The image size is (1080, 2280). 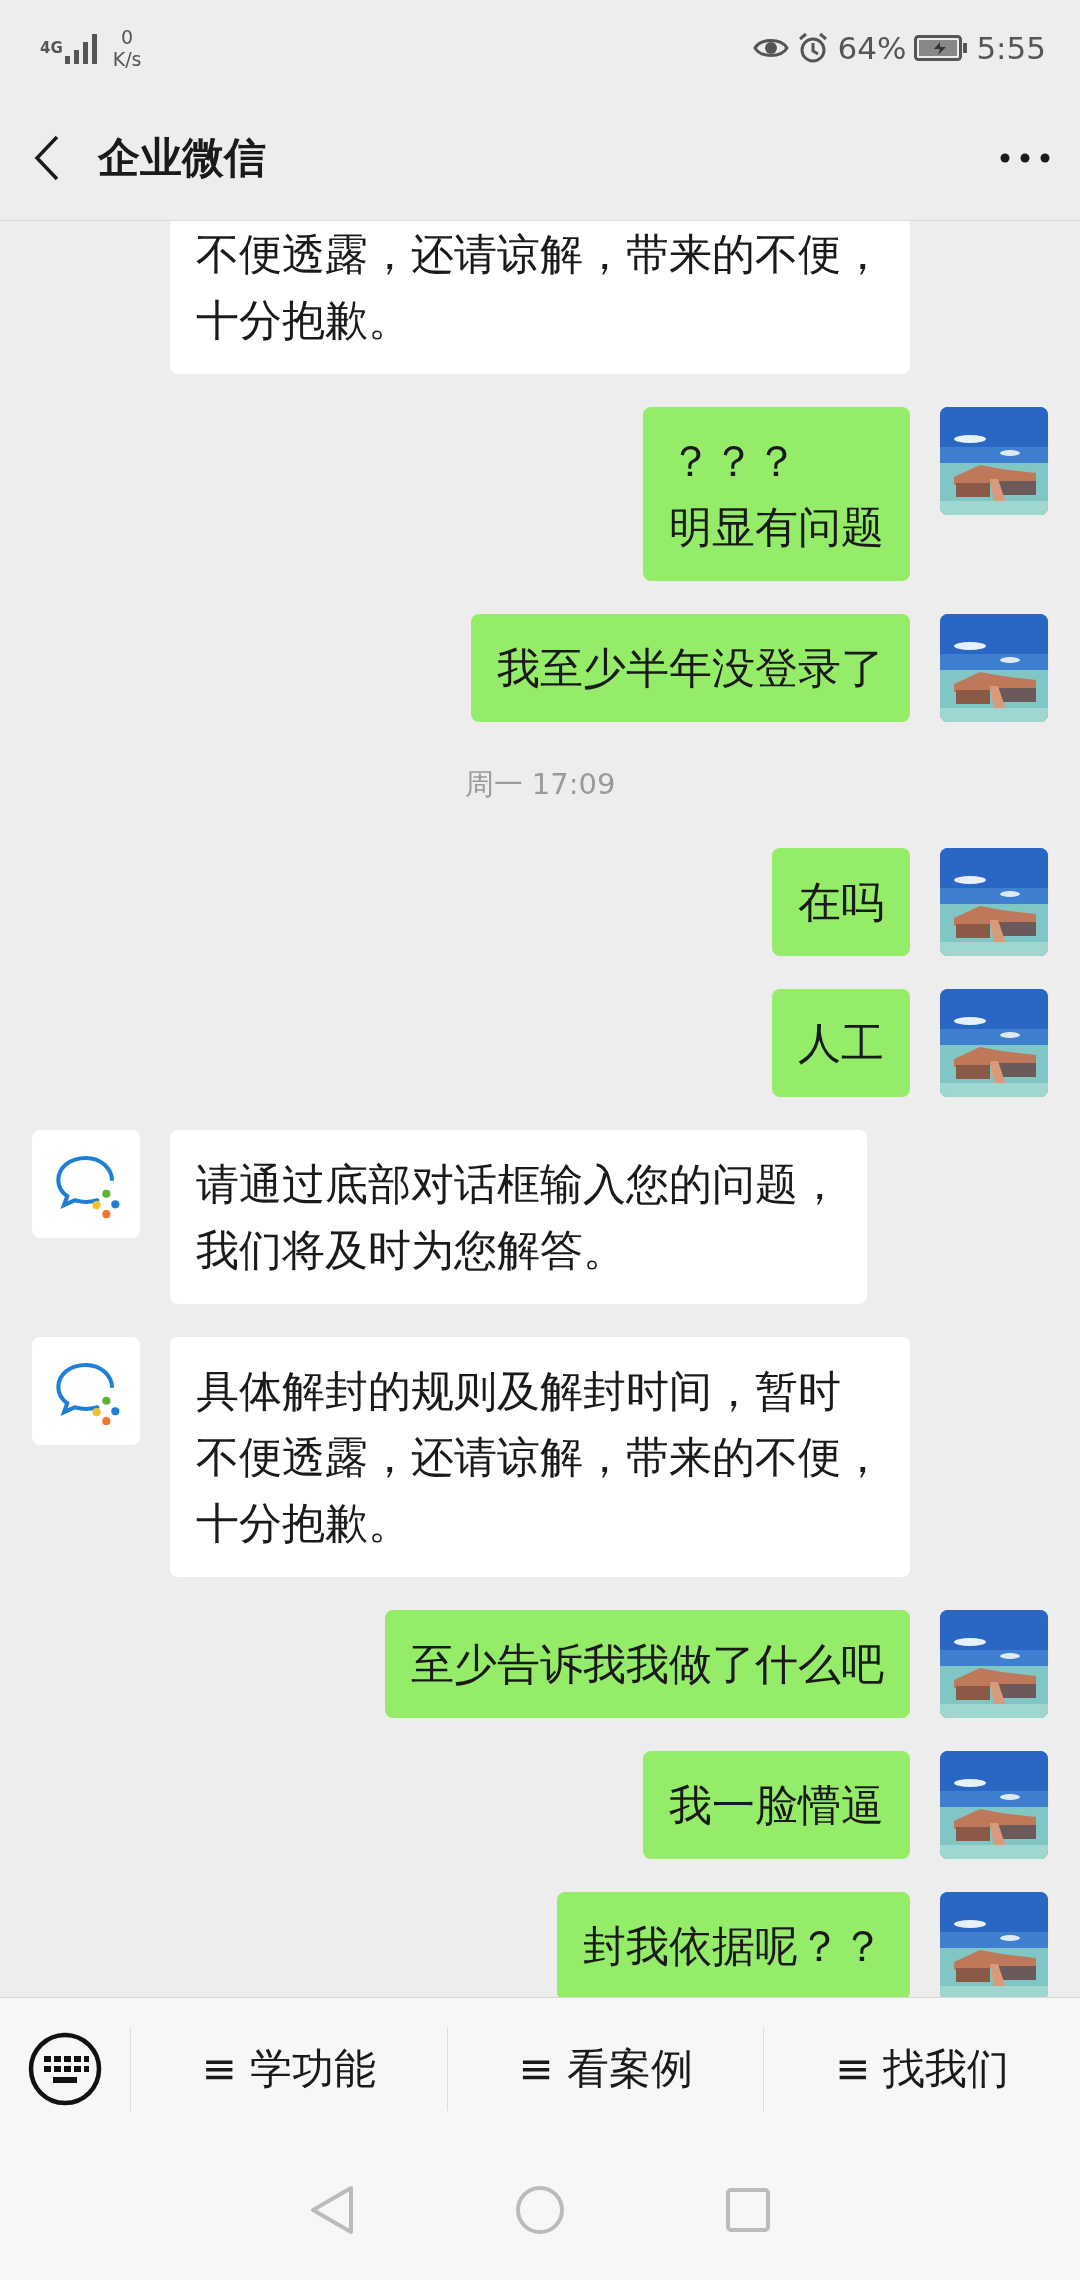 I want to click on message-text: 我们将及时为您解答。, so click(x=411, y=1250).